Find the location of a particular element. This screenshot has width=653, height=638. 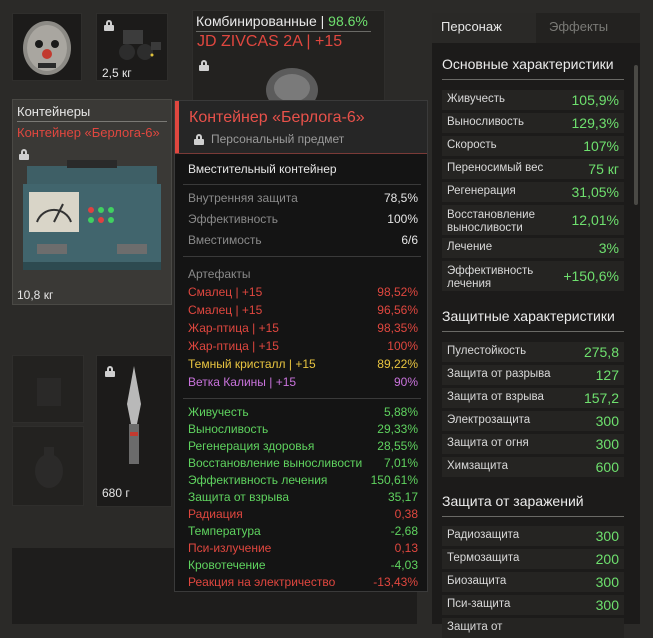

tooltip-row: Восстановление выносливости 7,01% is located at coordinates (303, 464).